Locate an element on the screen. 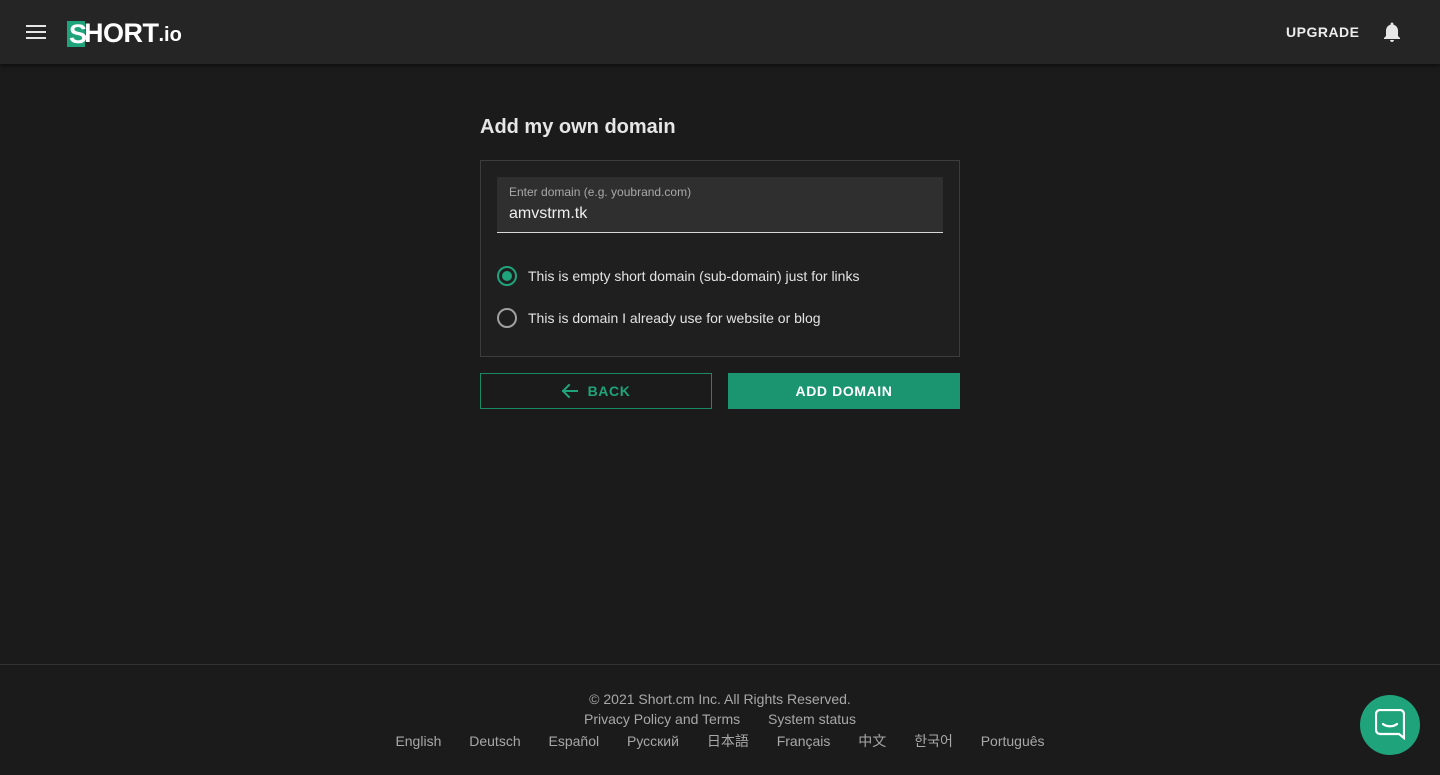 This screenshot has width=1440, height=775. top-app-bar: S HORT .io UPGRADE is located at coordinates (720, 32).